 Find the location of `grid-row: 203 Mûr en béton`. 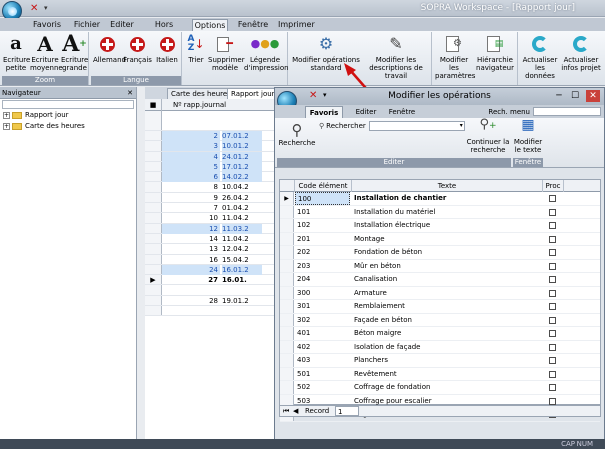

grid-row: 203 Mûr en béton is located at coordinates (440, 266).